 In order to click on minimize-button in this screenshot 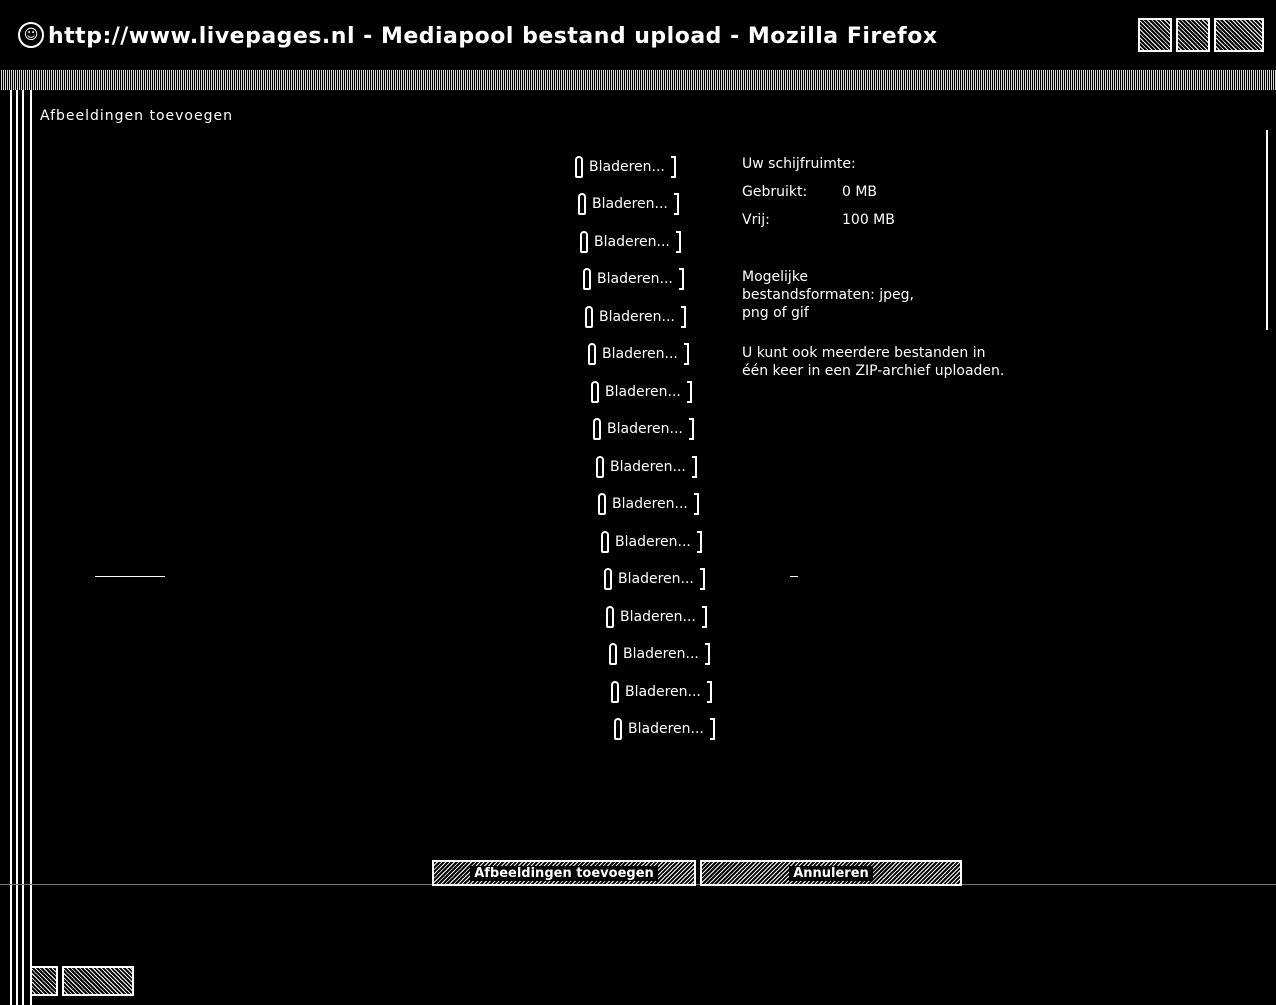, I will do `click(1155, 35)`.